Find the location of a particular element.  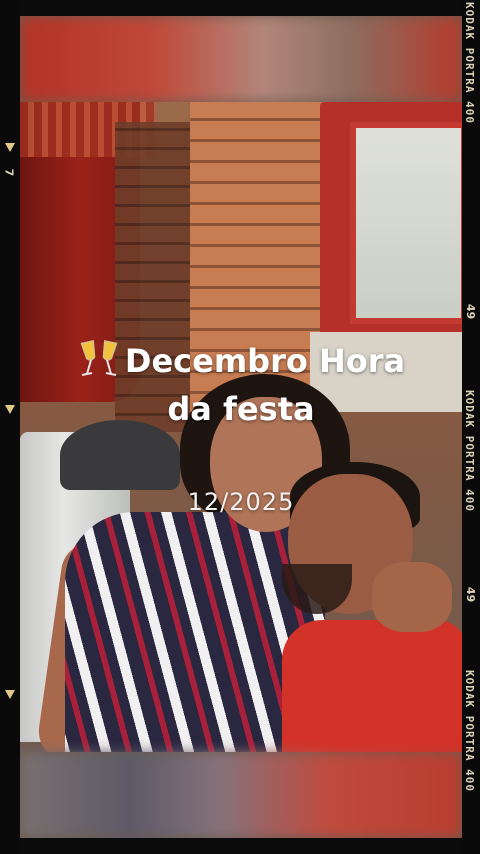

overlay-title: Decembro Hora da festa is located at coordinates (241, 384).